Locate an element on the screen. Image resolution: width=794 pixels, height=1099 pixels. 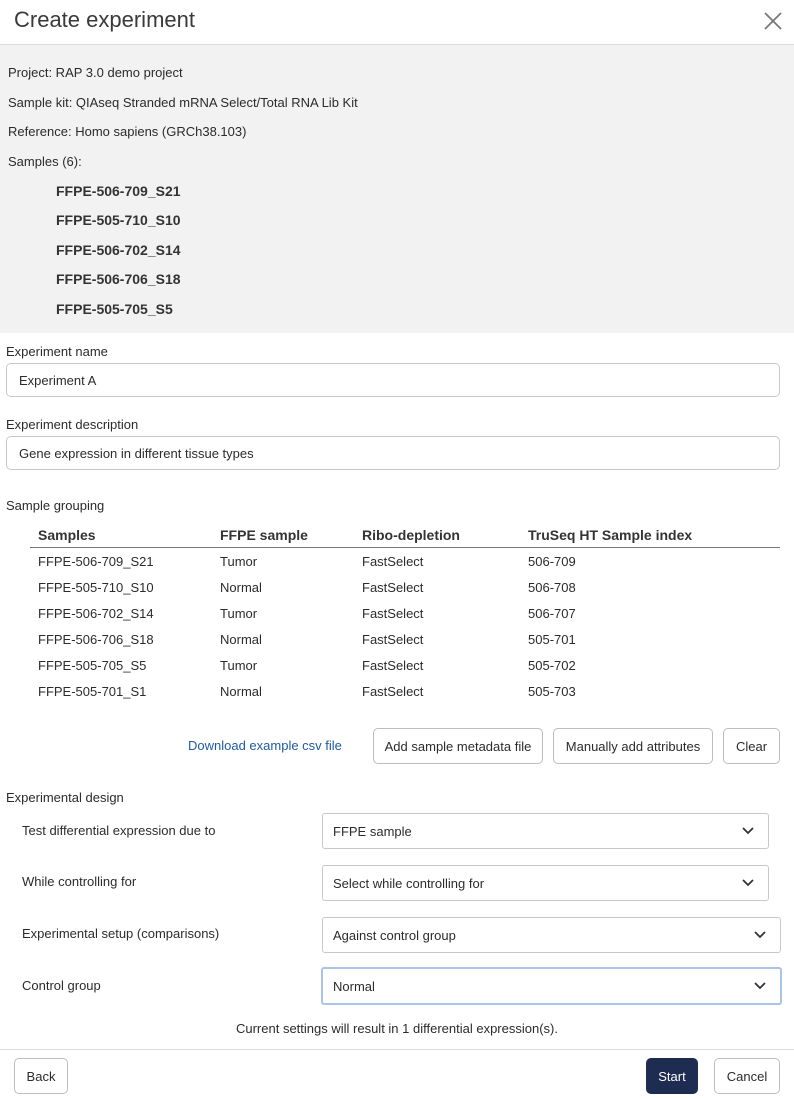
test-differential-value: FFPE sample is located at coordinates (372, 831).